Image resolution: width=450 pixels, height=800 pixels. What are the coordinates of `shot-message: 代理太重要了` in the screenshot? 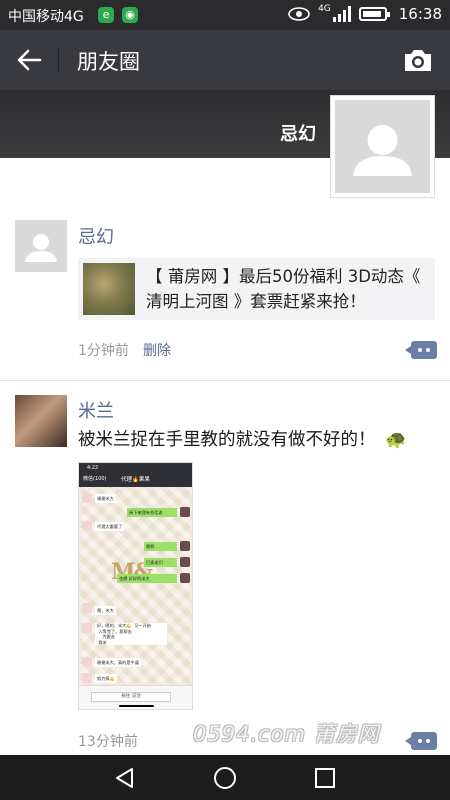 It's located at (110, 526).